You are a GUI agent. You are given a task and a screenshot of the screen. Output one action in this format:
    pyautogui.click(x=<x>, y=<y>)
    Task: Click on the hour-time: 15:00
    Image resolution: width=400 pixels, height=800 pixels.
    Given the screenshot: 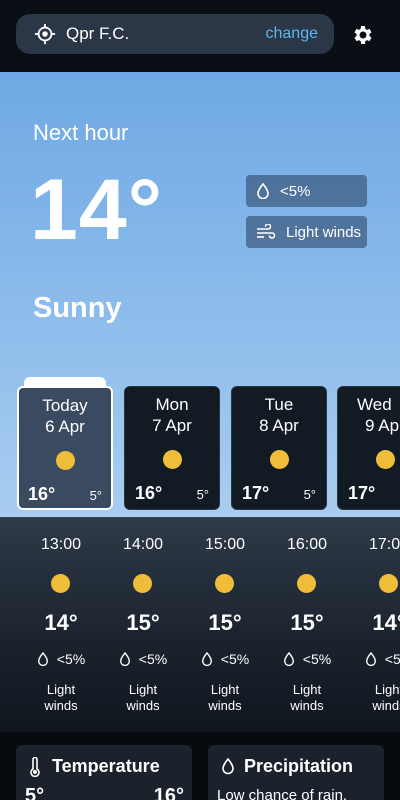 What is the action you would take?
    pyautogui.click(x=225, y=544)
    